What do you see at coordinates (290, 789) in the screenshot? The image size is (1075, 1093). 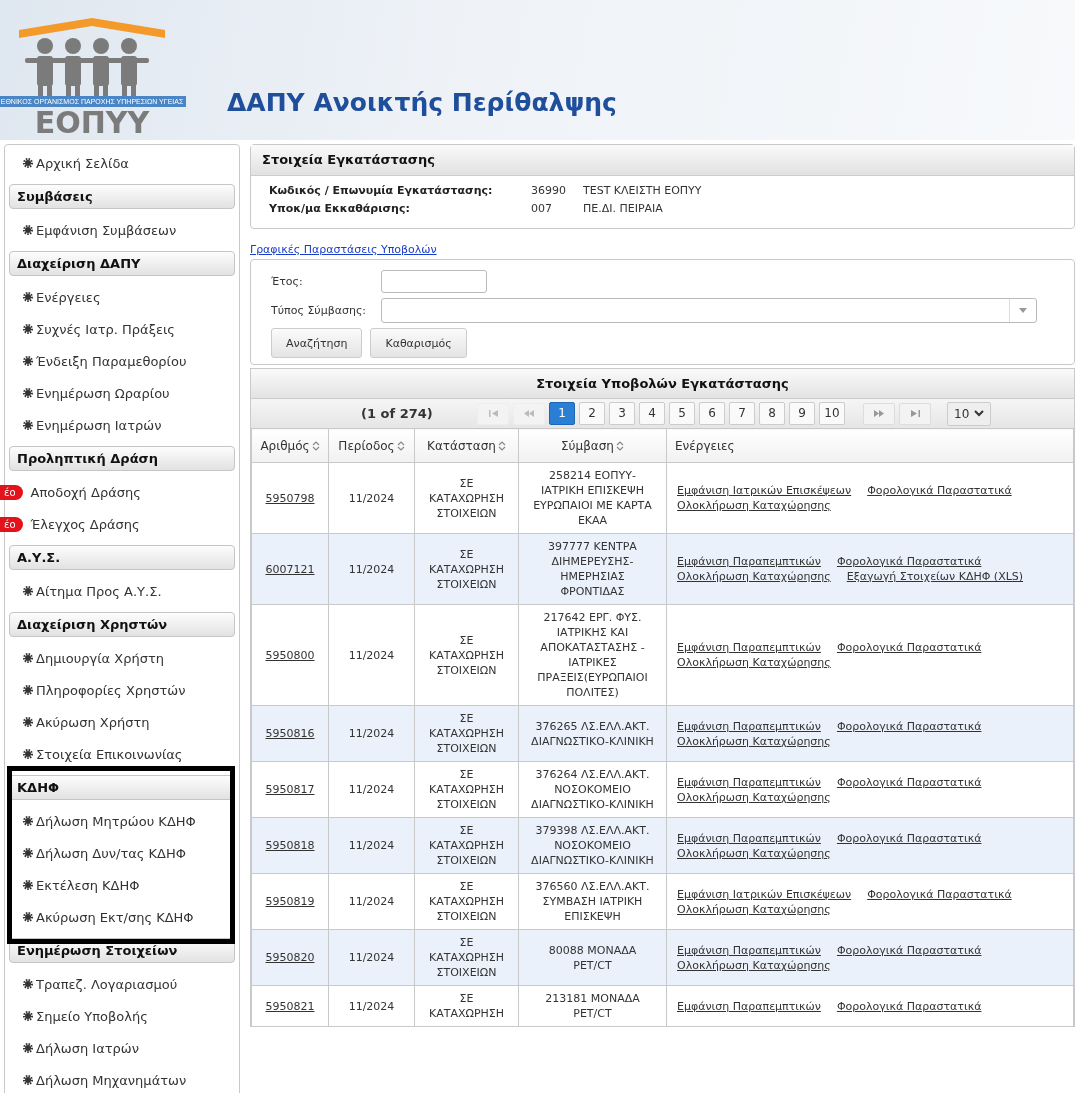 I see `submission-link: 5950817` at bounding box center [290, 789].